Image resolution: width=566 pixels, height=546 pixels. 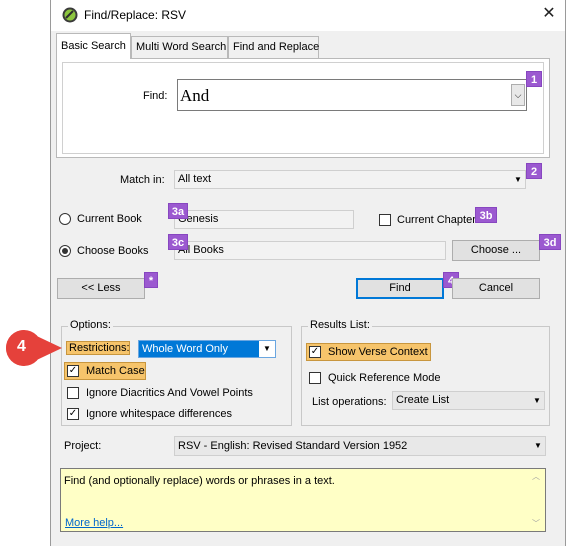 What do you see at coordinates (534, 171) in the screenshot?
I see `badge-2: 2` at bounding box center [534, 171].